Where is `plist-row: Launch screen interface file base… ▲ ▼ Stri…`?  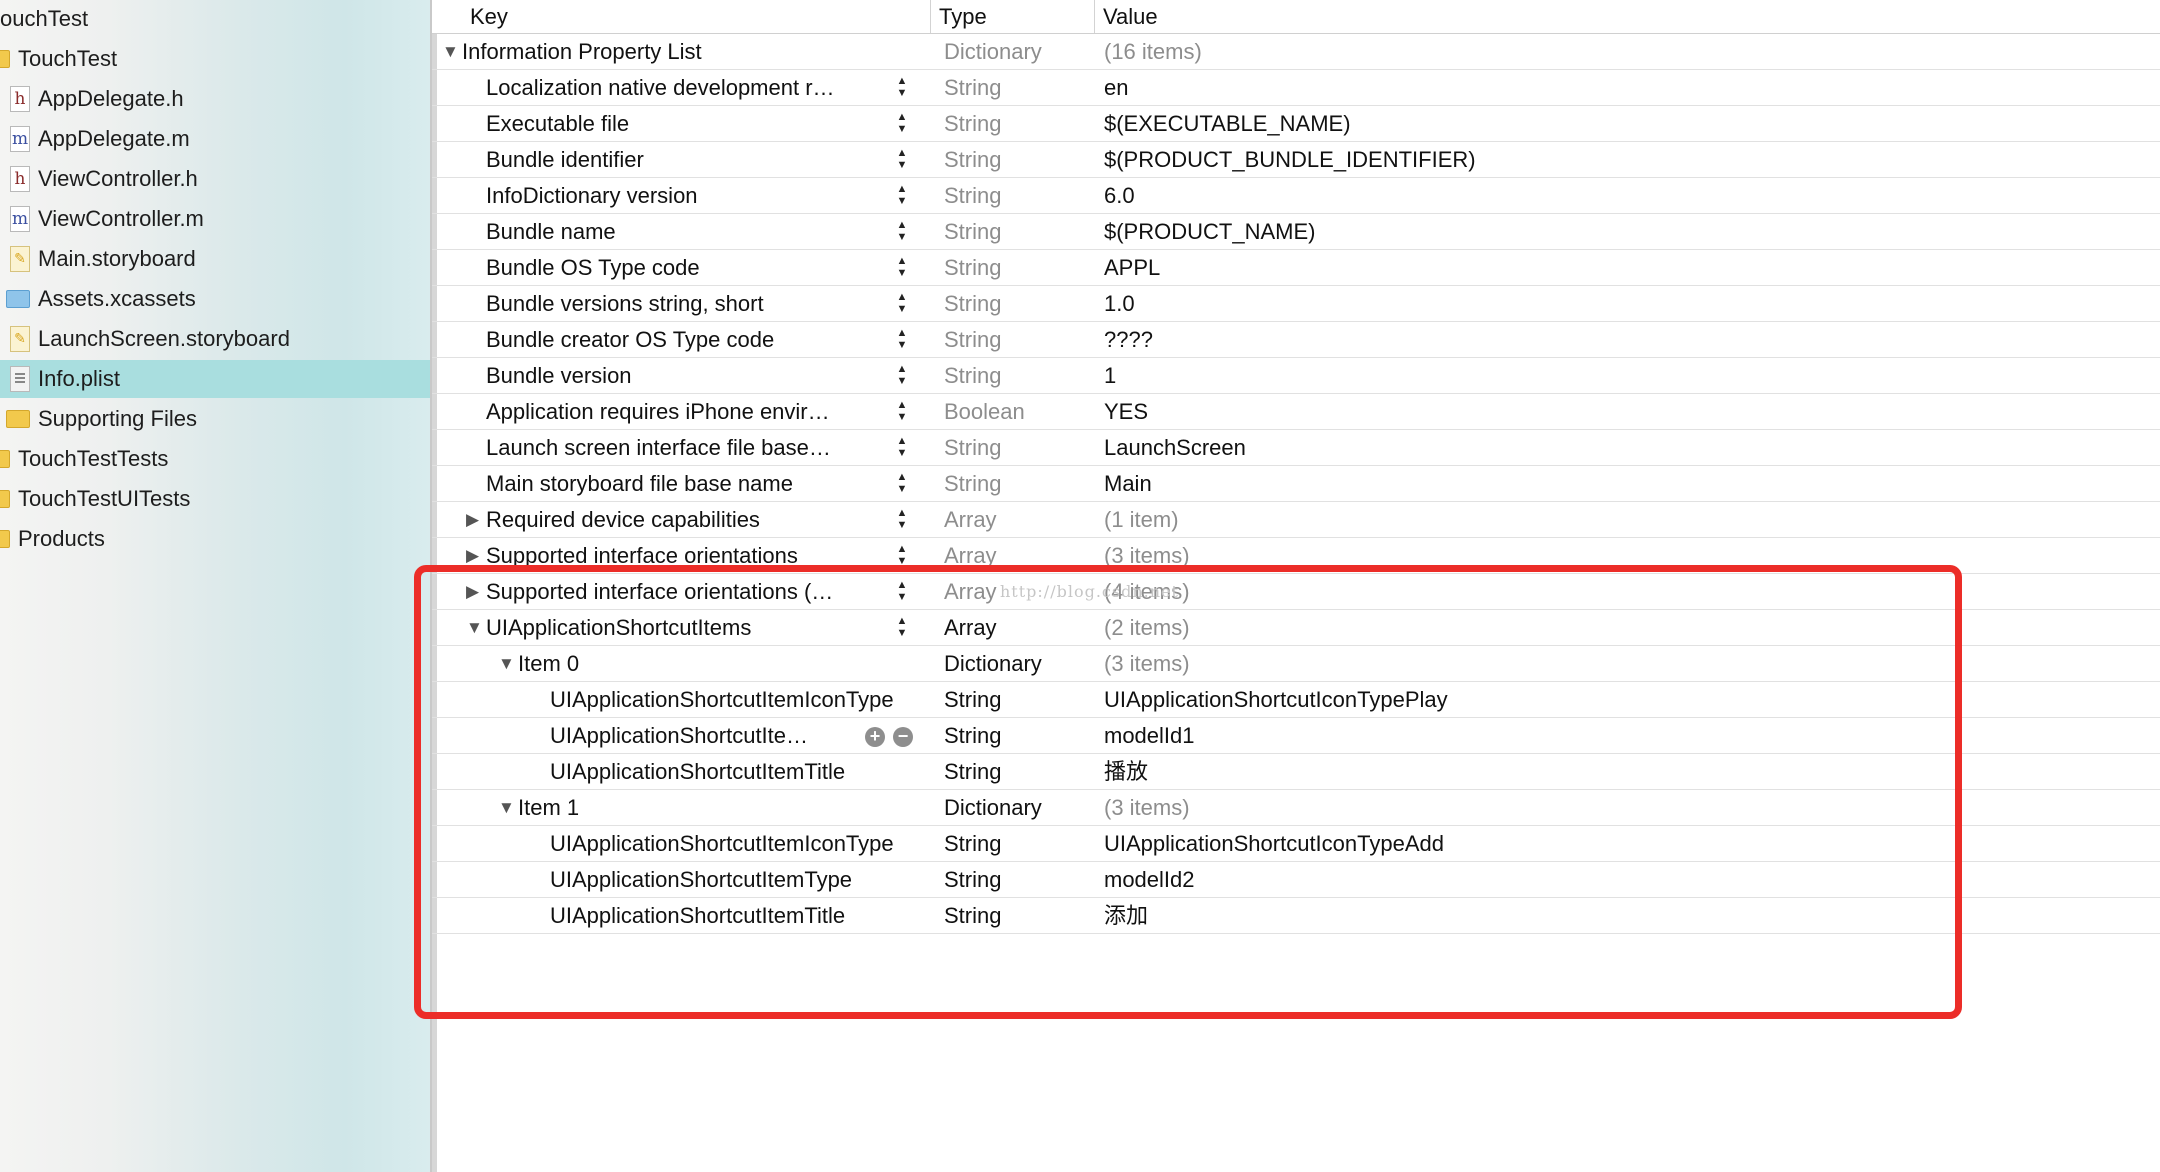
plist-row: Launch screen interface file base… ▲ ▼ Stri… is located at coordinates (1296, 448).